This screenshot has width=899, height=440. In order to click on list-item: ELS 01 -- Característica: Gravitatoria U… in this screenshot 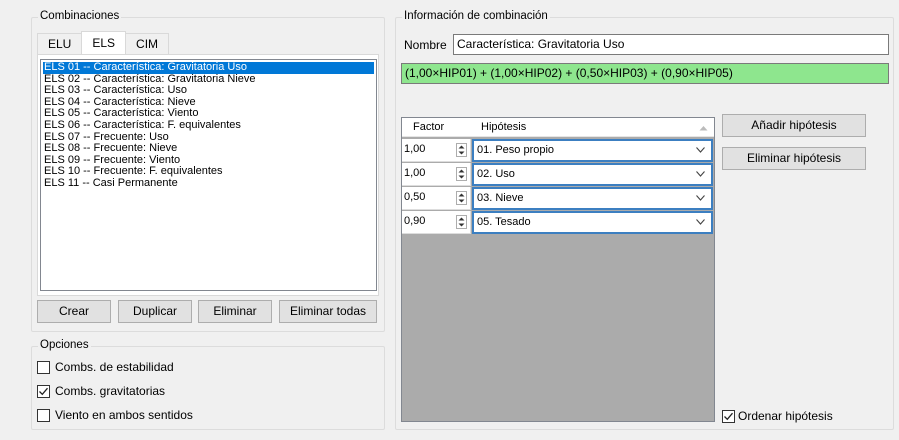, I will do `click(208, 67)`.